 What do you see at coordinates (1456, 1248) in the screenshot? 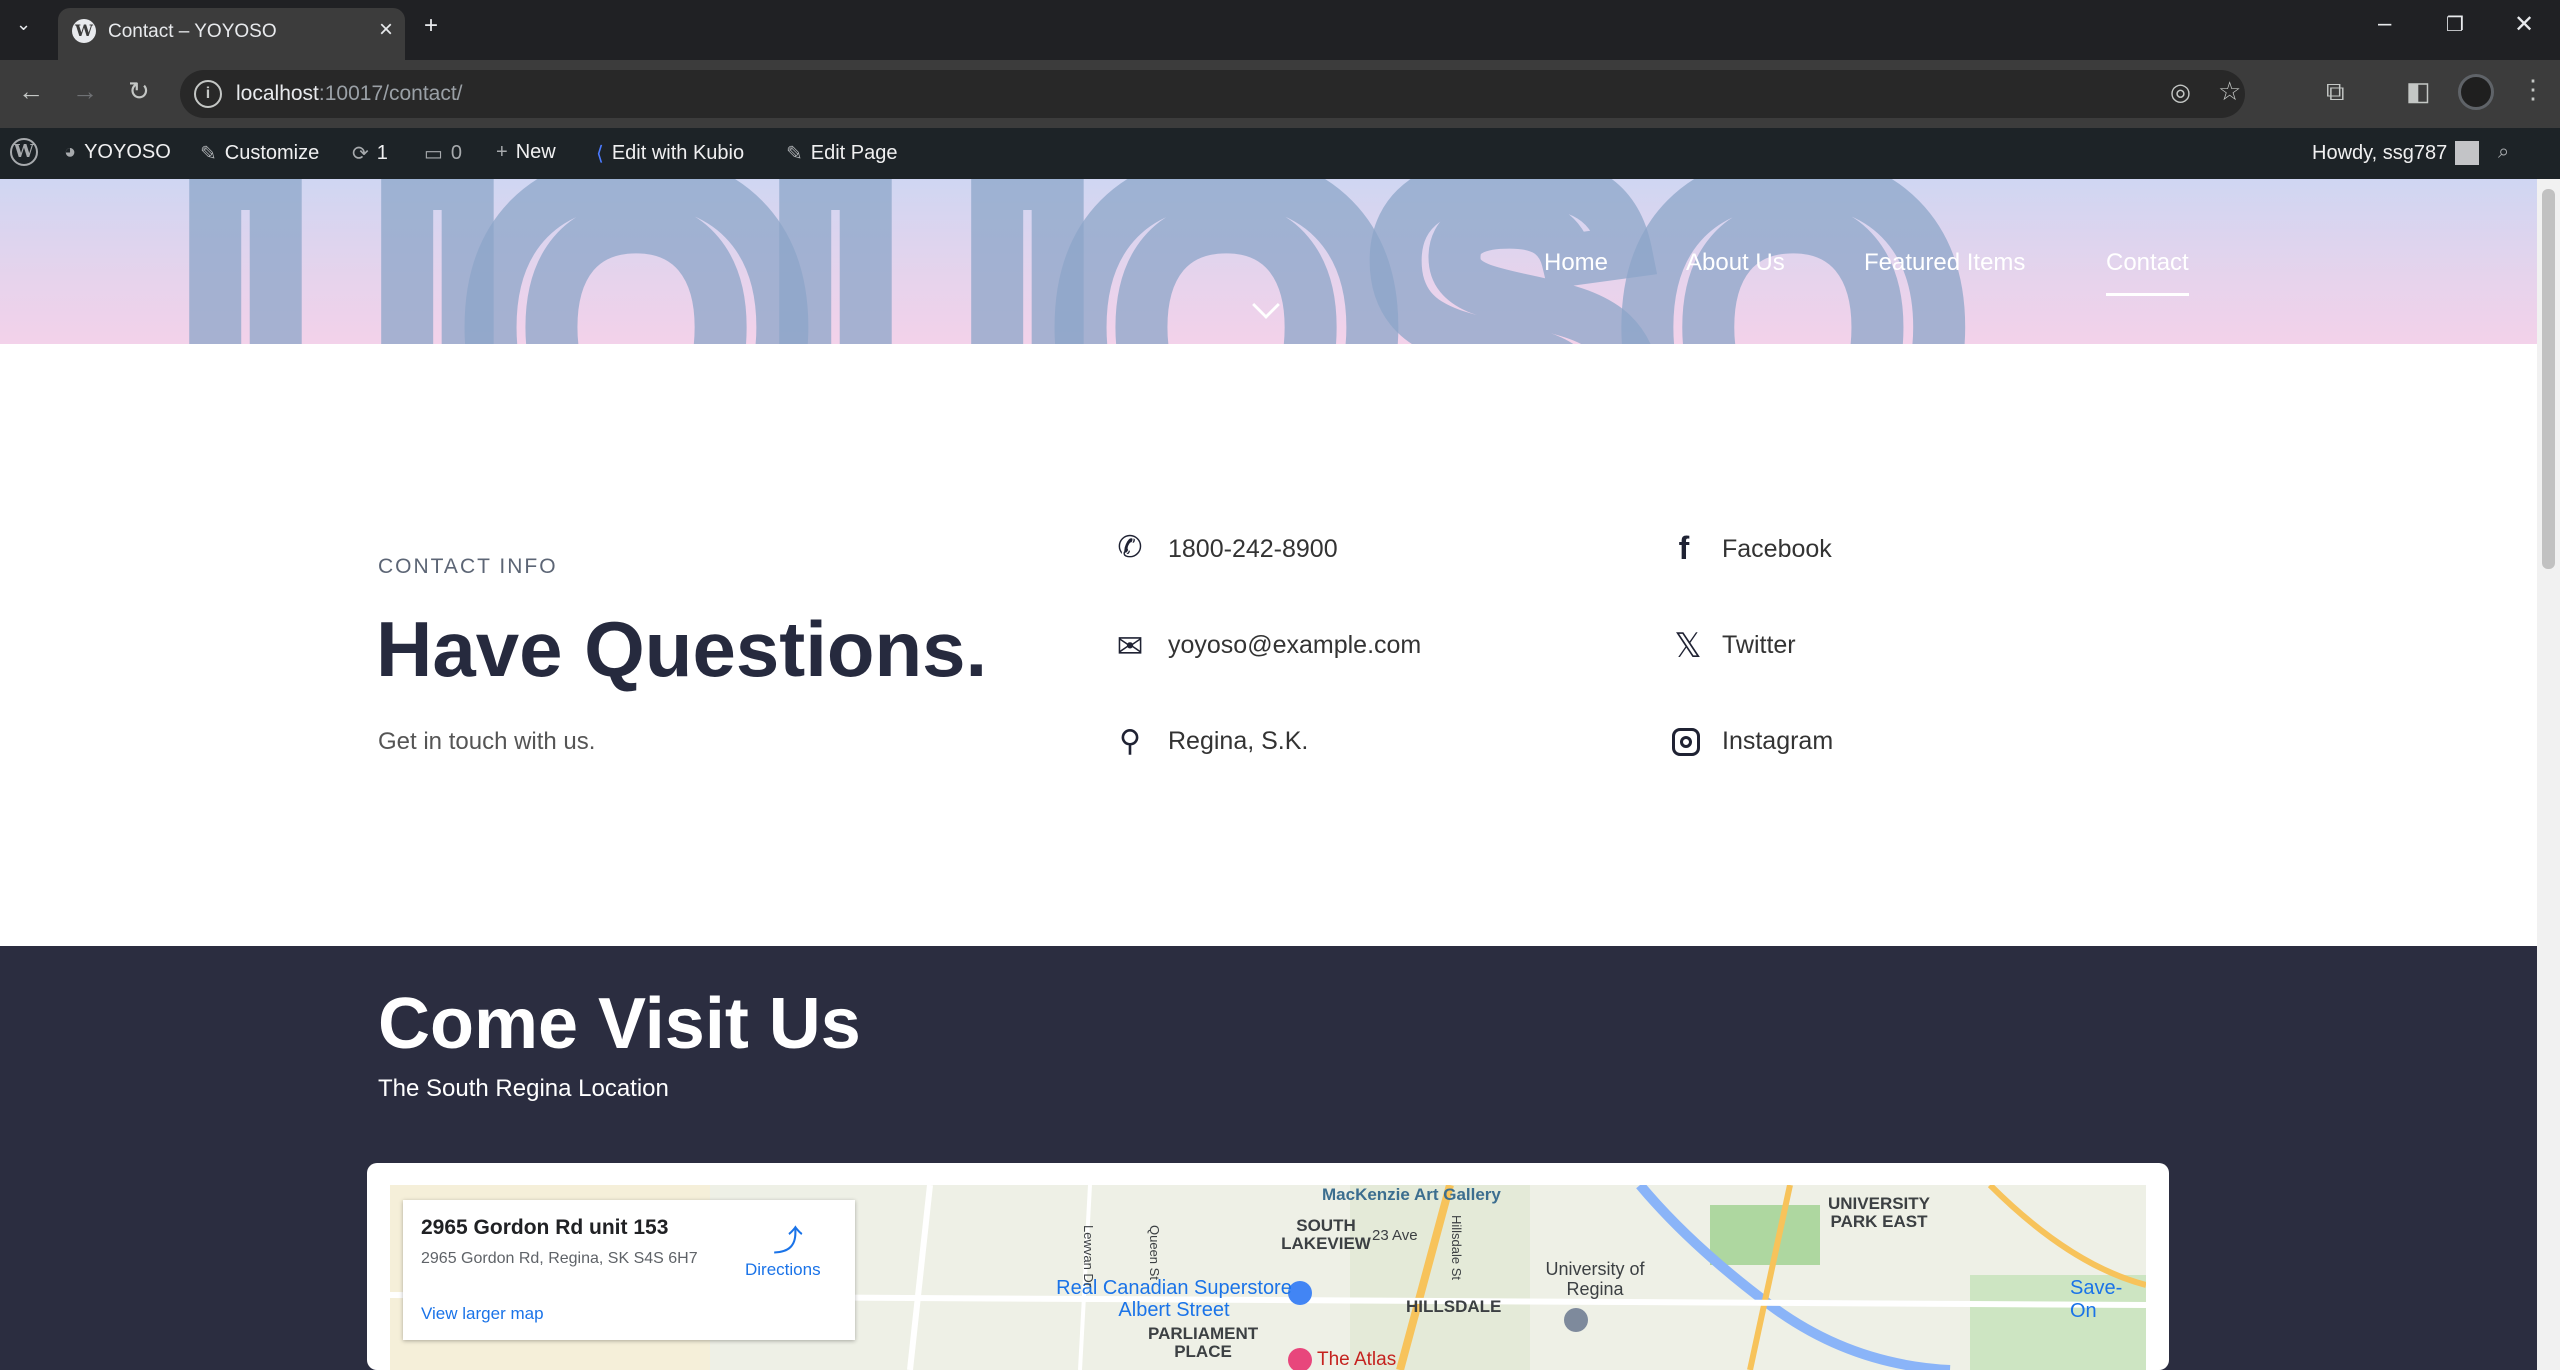
I see `map-label-hillsdale-st: Hillsdale St` at bounding box center [1456, 1248].